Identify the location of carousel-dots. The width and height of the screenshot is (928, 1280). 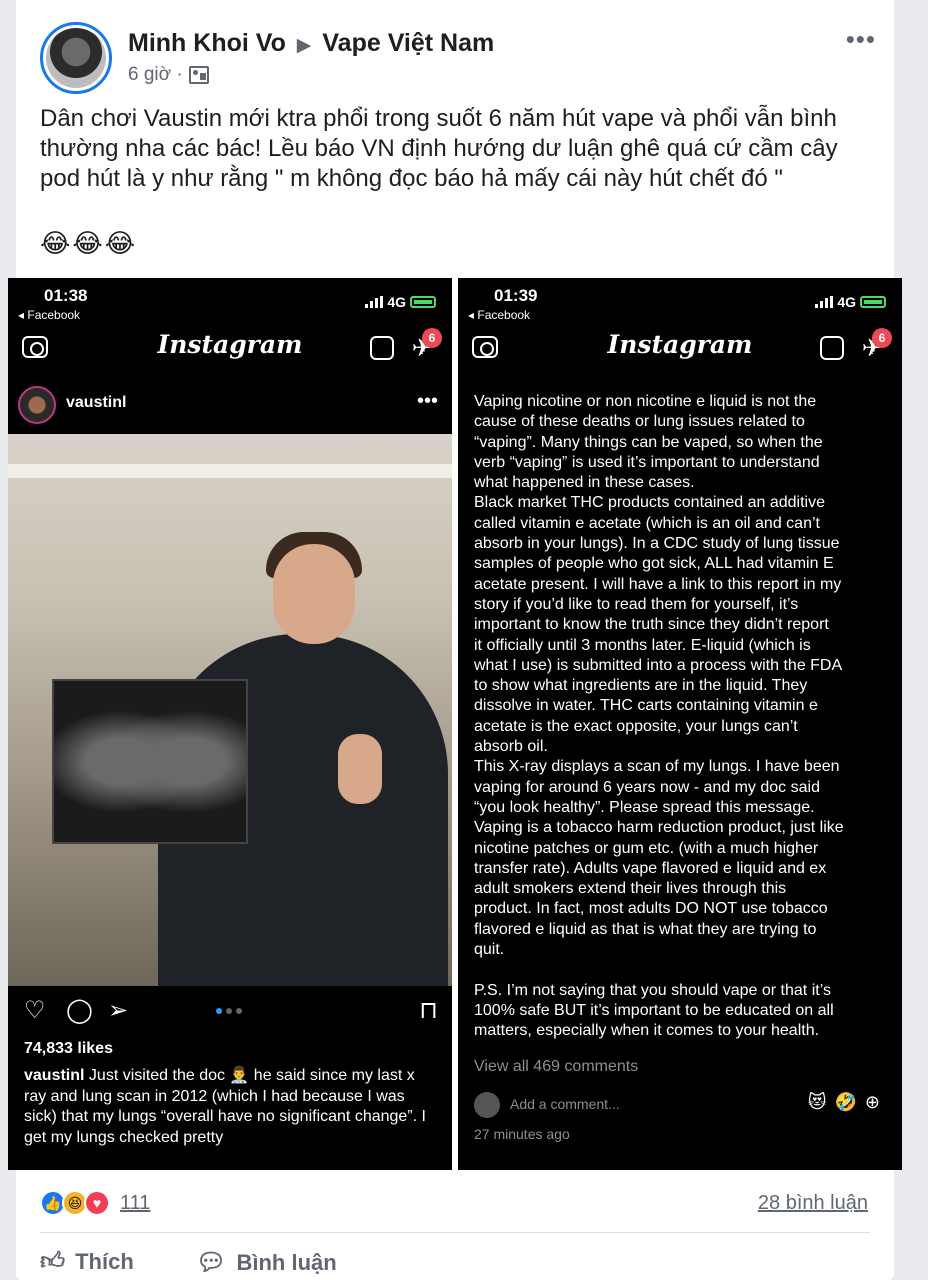
(229, 1011).